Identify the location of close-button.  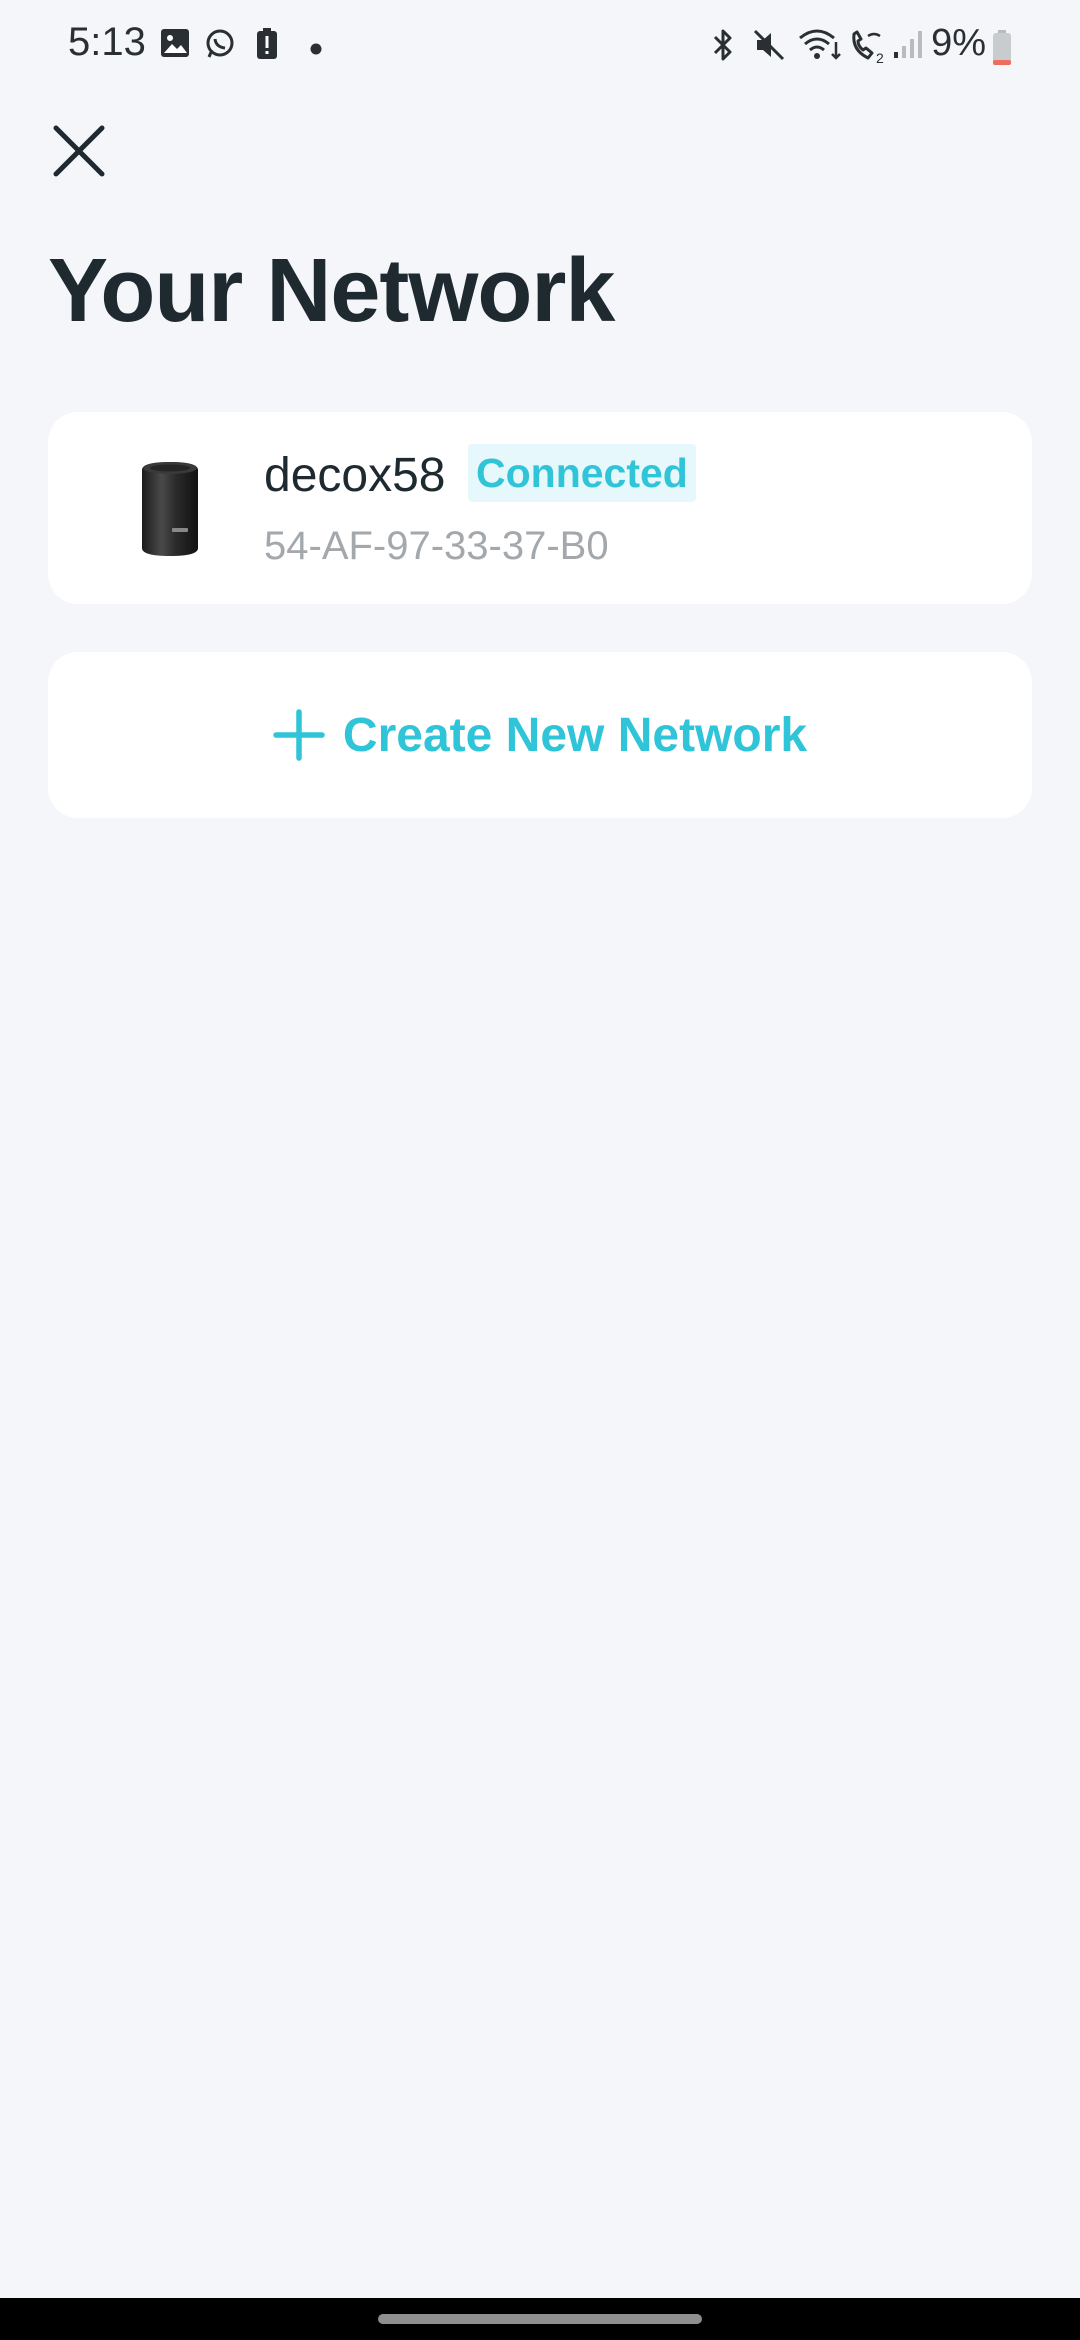
(79, 151).